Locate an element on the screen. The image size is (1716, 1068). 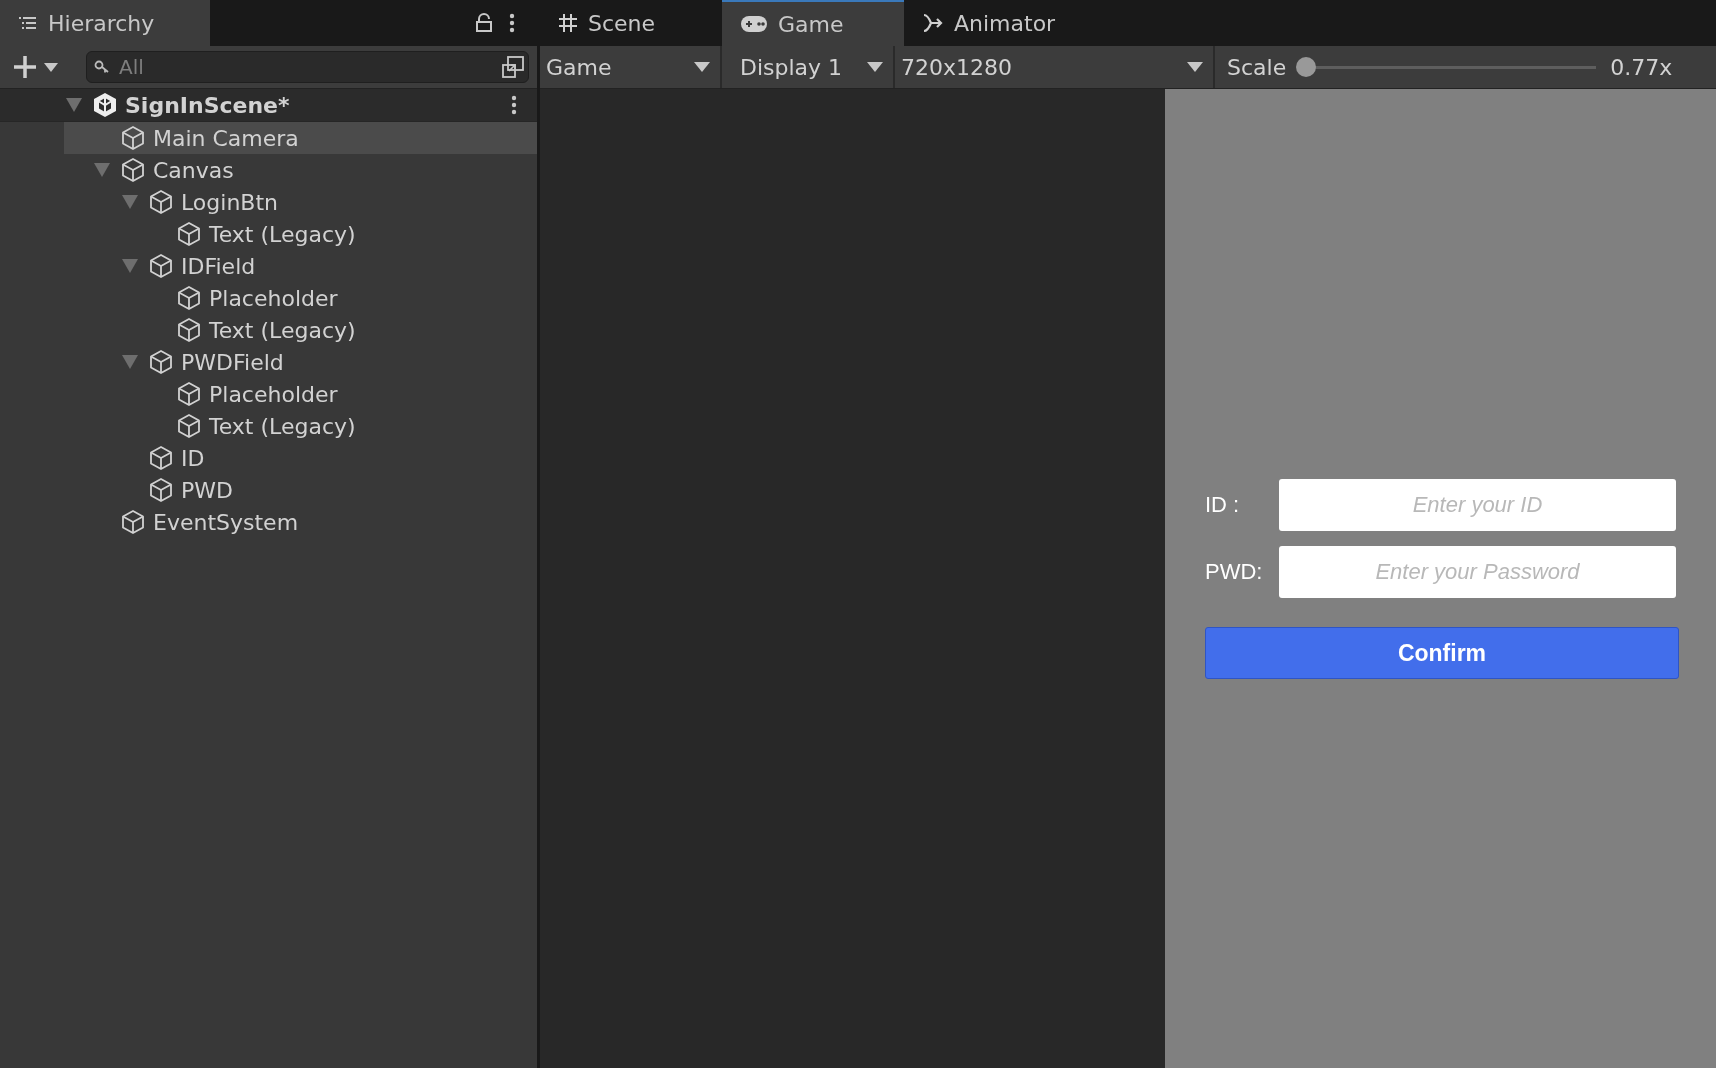
list-icon is located at coordinates (28, 23).